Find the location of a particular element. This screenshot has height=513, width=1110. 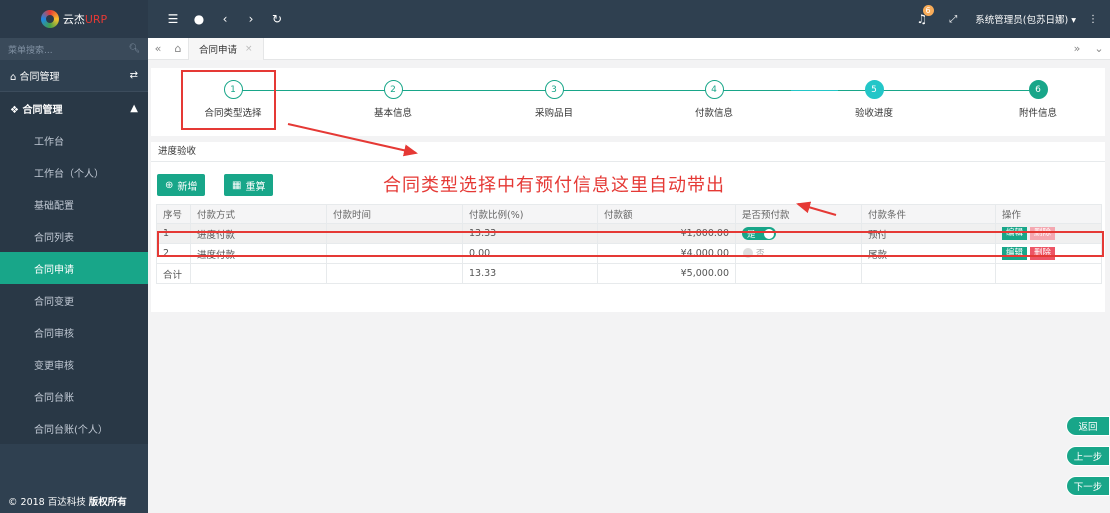

step-2: 2 基本信息 is located at coordinates (393, 99).